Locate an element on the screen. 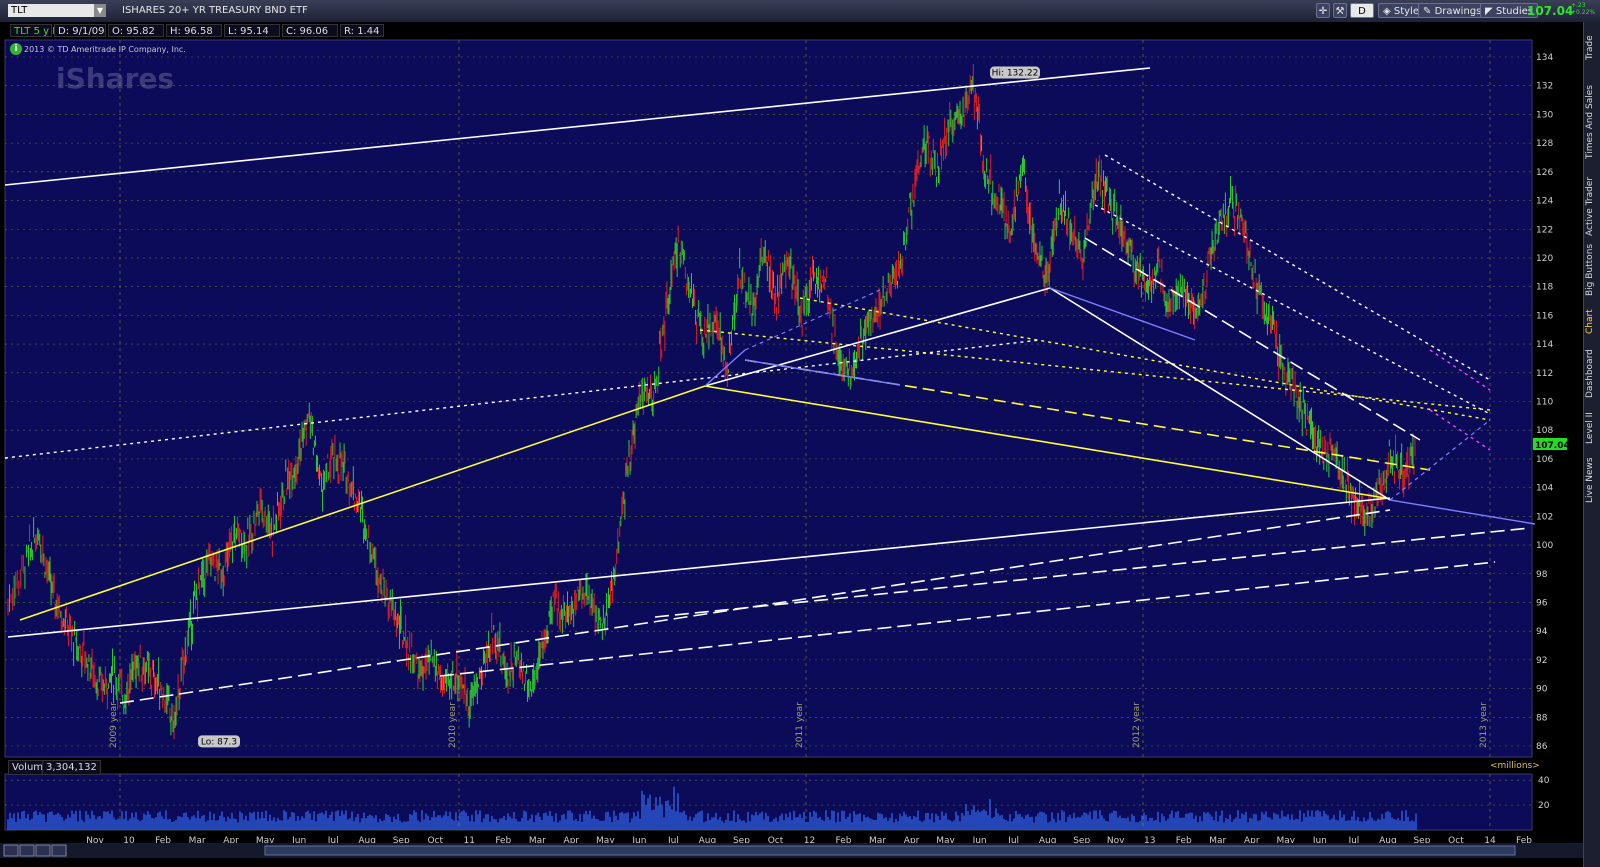 The height and width of the screenshot is (867, 1600). range-readout: R: 1.44 is located at coordinates (362, 30).